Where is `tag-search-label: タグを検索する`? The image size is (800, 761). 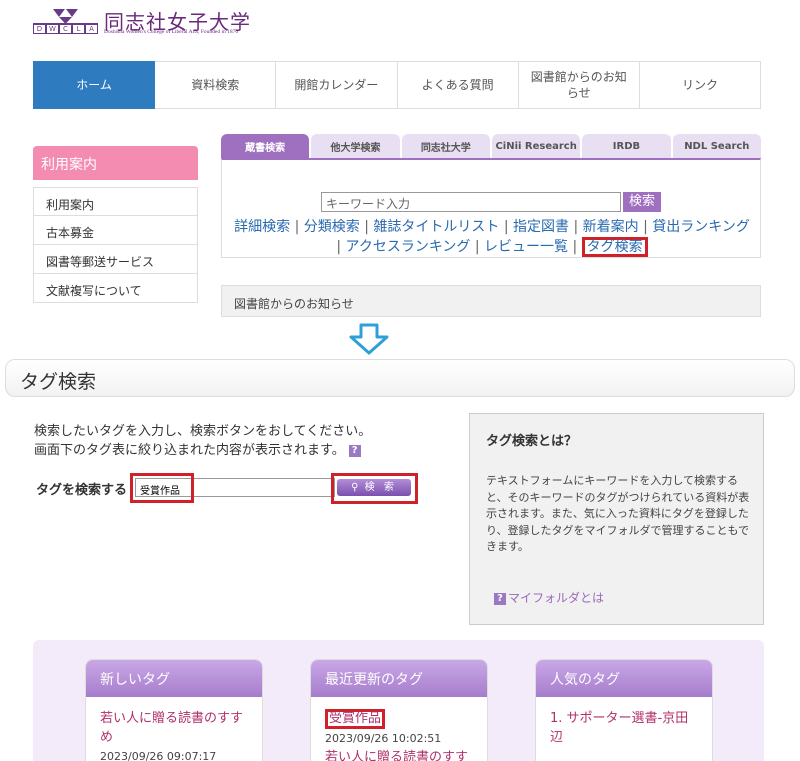 tag-search-label: タグを検索する is located at coordinates (82, 490).